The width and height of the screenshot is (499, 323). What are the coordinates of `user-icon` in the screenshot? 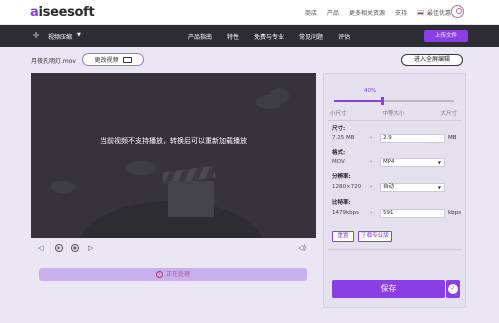 It's located at (457, 11).